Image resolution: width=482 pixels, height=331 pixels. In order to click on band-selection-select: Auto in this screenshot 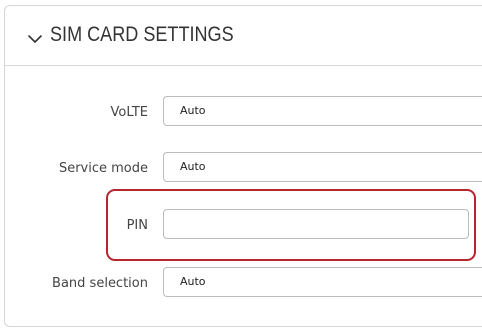, I will do `click(322, 282)`.